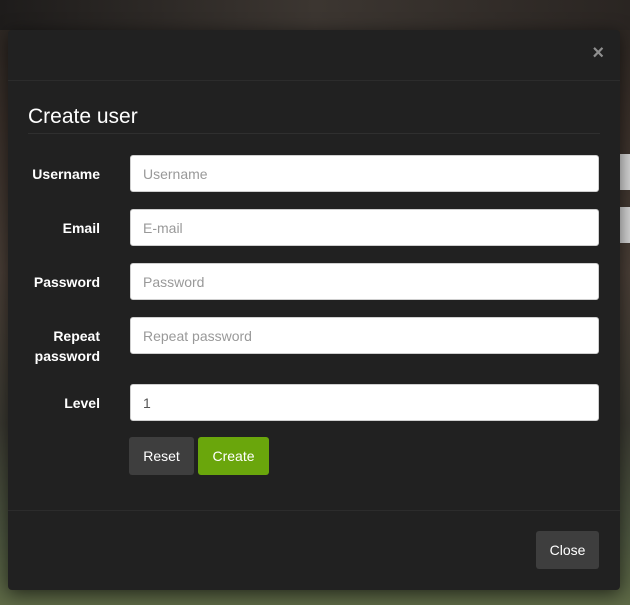  What do you see at coordinates (364, 402) in the screenshot?
I see `level-input` at bounding box center [364, 402].